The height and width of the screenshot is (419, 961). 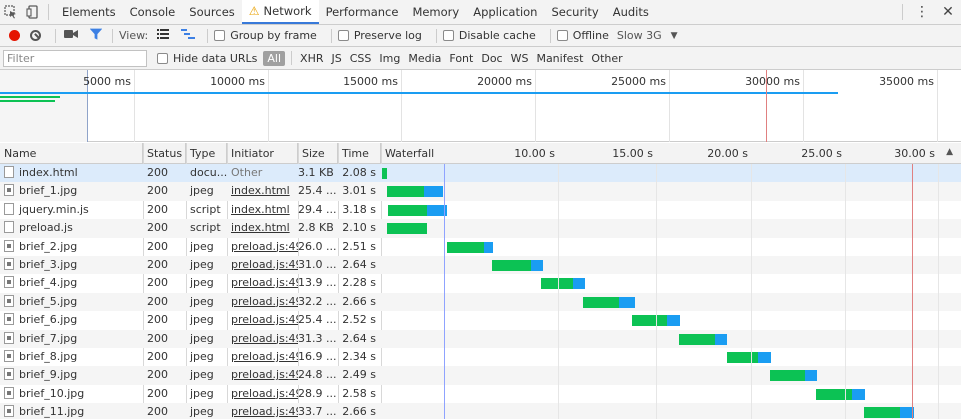 I want to click on tab-network: ⚠ Network, so click(x=280, y=12).